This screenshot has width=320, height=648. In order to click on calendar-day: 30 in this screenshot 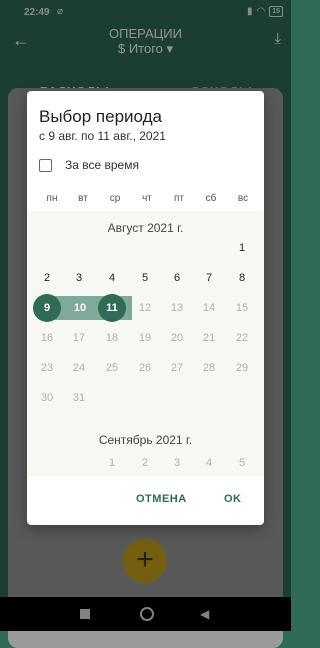, I will do `click(47, 398)`.